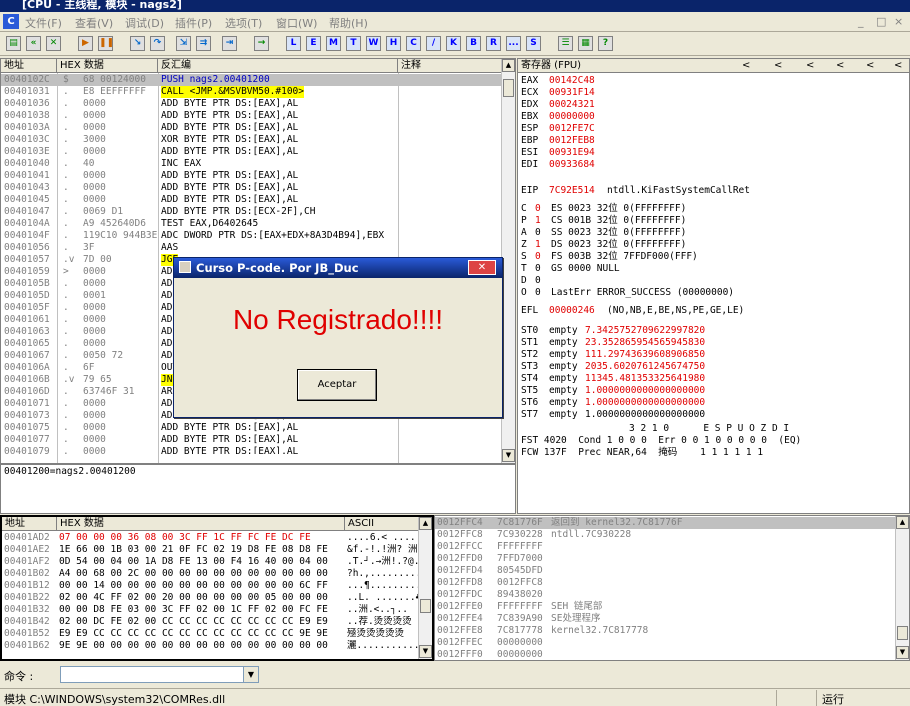 The image size is (910, 706). I want to click on open-icon: ▤, so click(13, 43).